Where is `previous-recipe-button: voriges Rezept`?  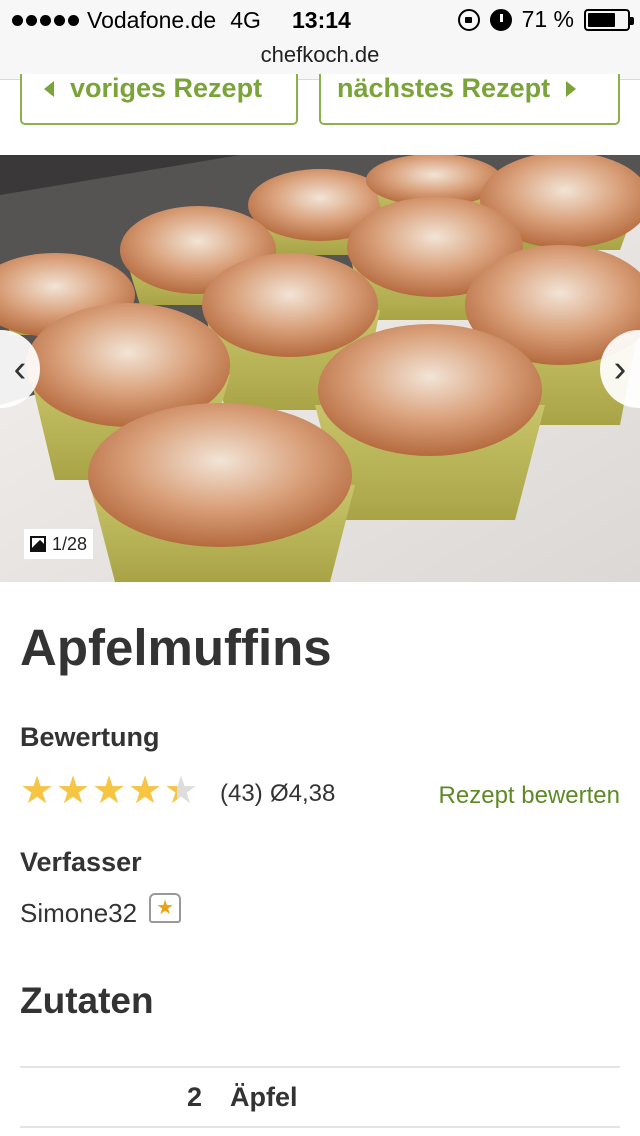 previous-recipe-button: voriges Rezept is located at coordinates (159, 99).